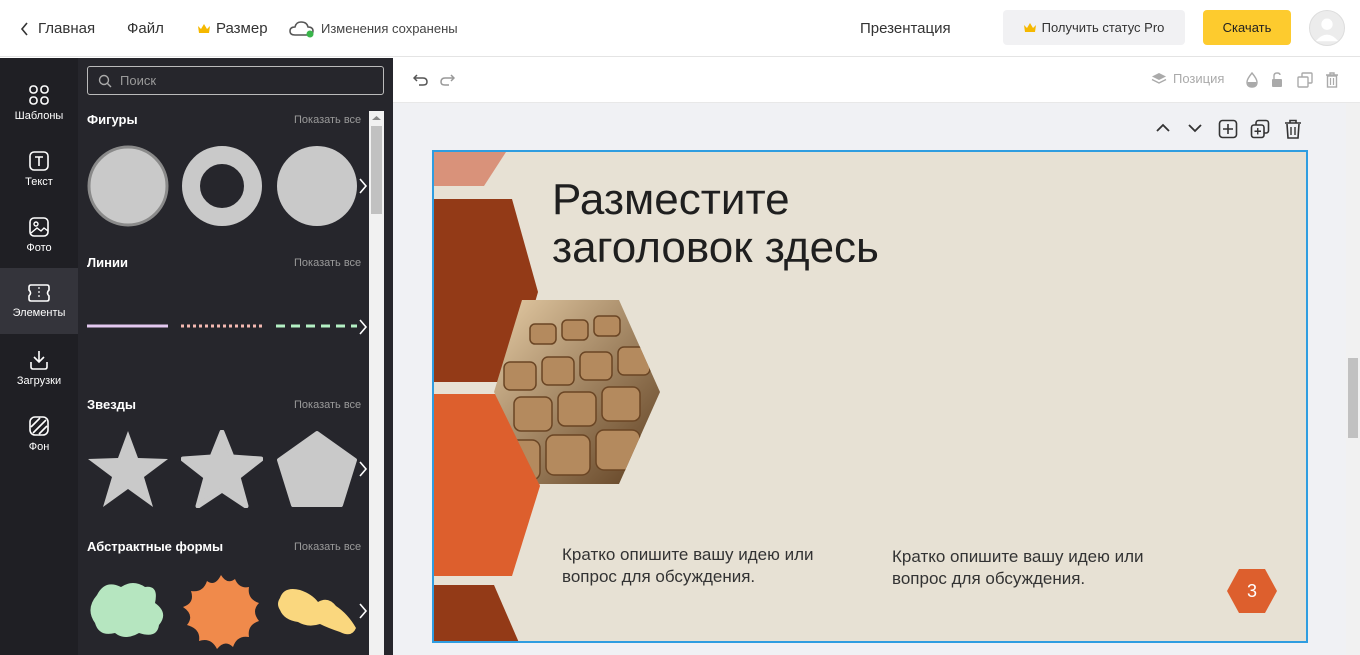  What do you see at coordinates (39, 313) in the screenshot?
I see `rail-label: Элементы` at bounding box center [39, 313].